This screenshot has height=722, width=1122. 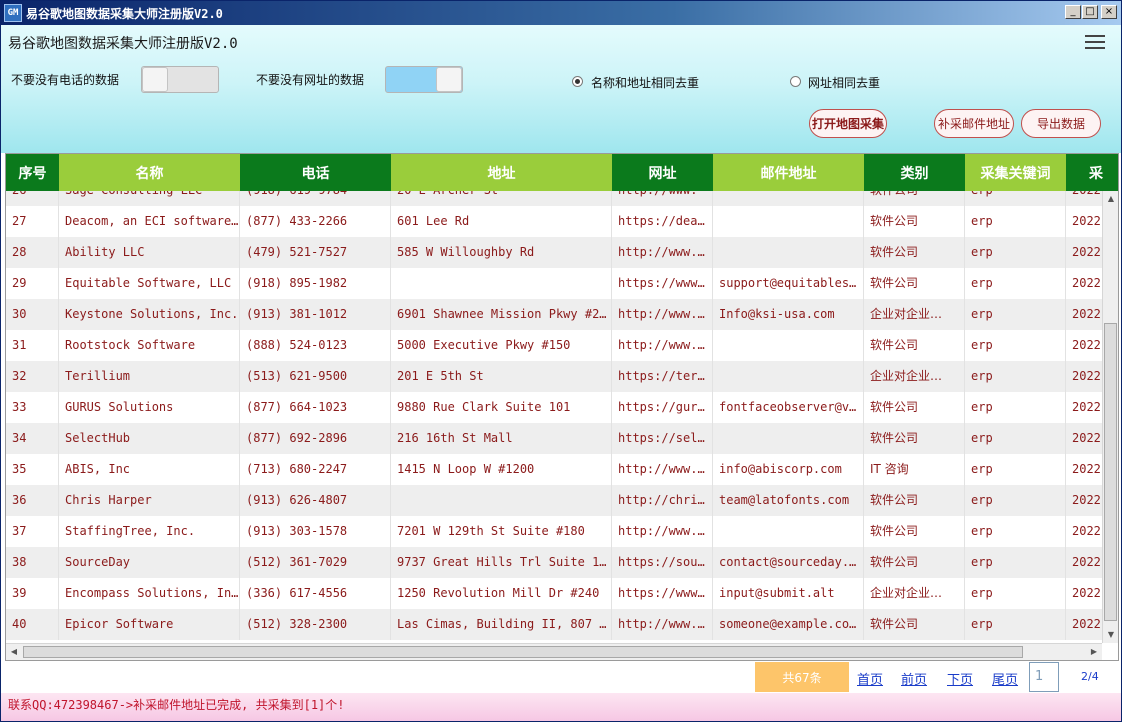 What do you see at coordinates (149, 407) in the screenshot?
I see `cell-name: GURUS Solutions` at bounding box center [149, 407].